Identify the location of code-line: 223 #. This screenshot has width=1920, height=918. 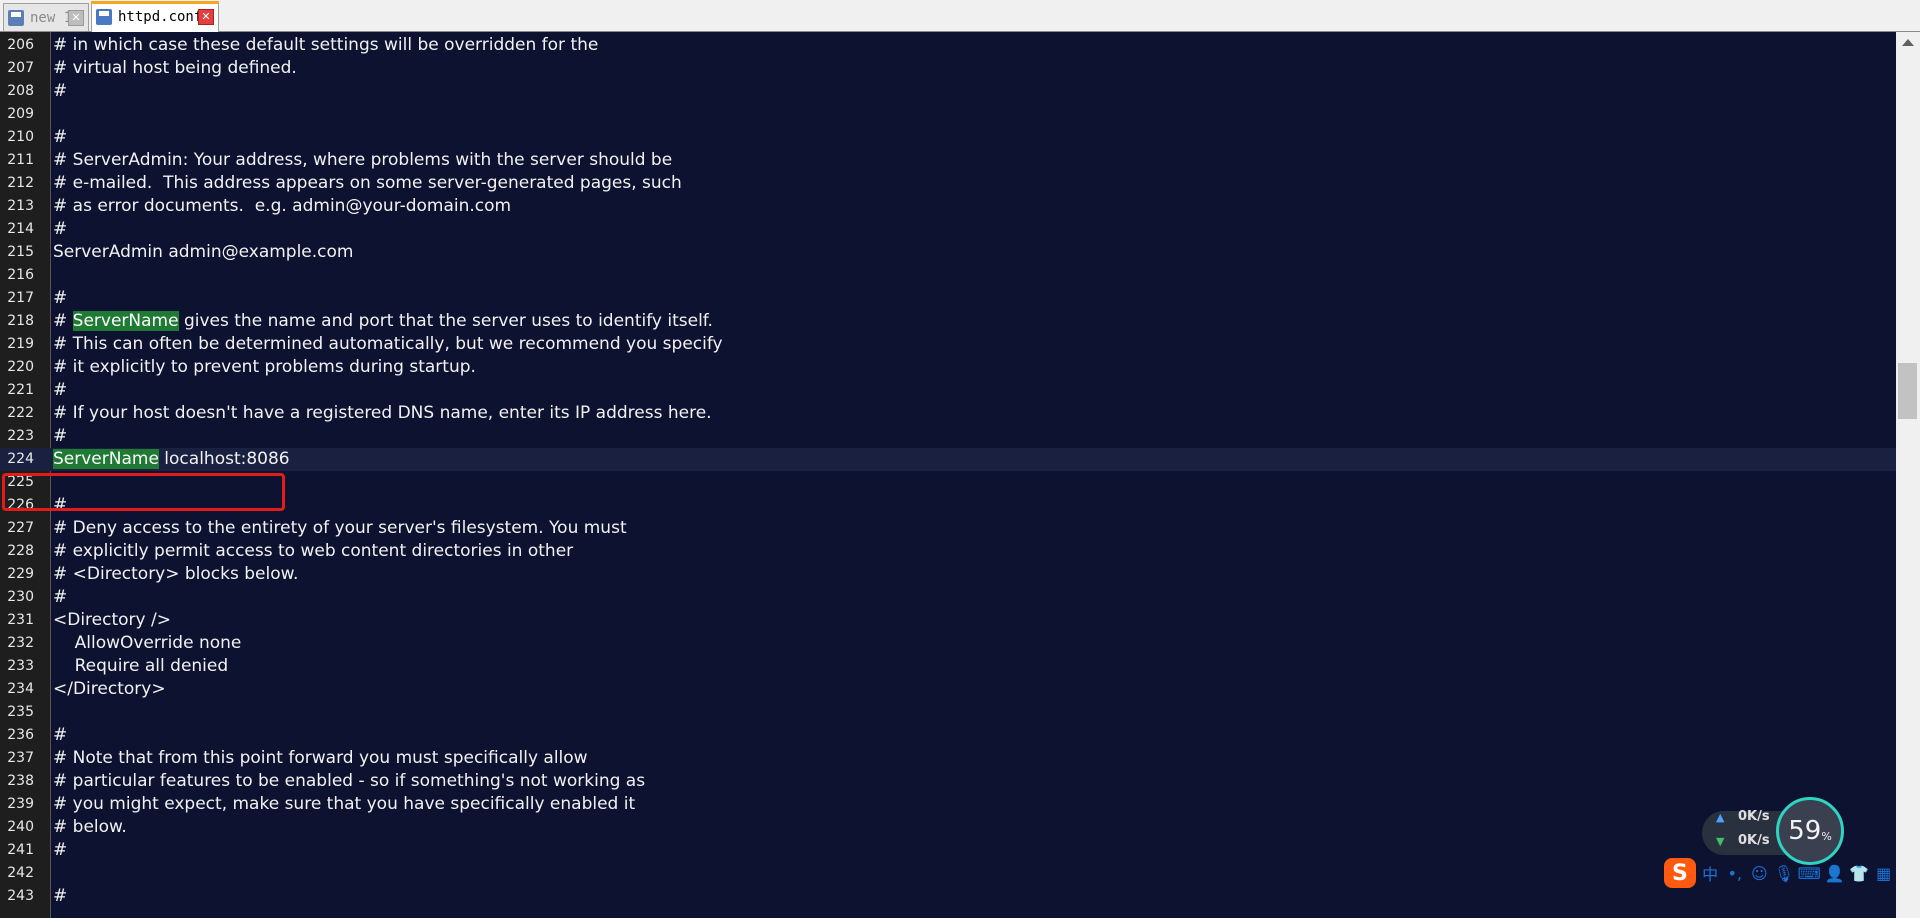
(948, 436).